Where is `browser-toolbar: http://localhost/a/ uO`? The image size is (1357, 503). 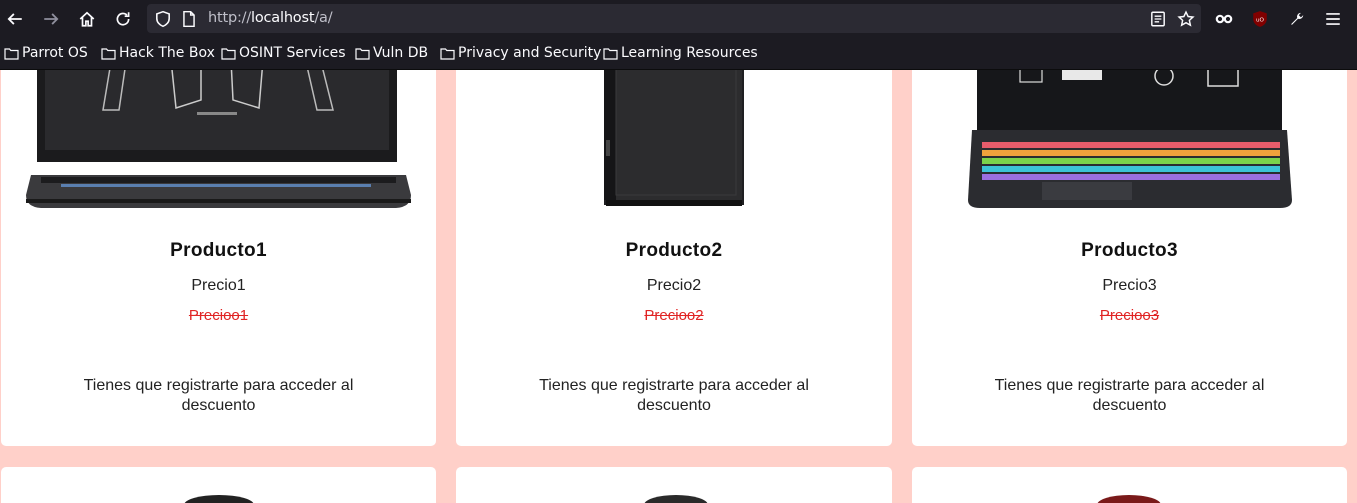
browser-toolbar: http://localhost/a/ uO is located at coordinates (678, 18).